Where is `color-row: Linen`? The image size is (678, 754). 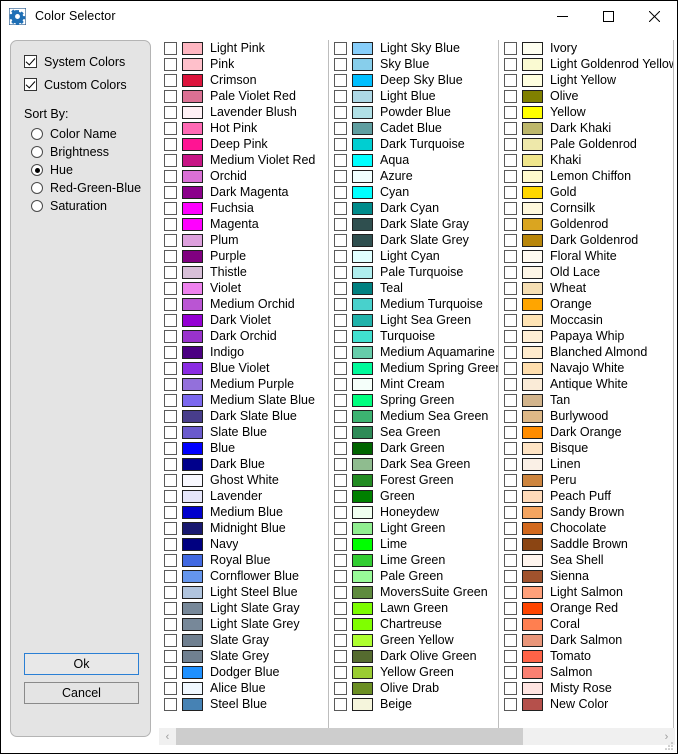
color-row: Linen is located at coordinates (586, 464).